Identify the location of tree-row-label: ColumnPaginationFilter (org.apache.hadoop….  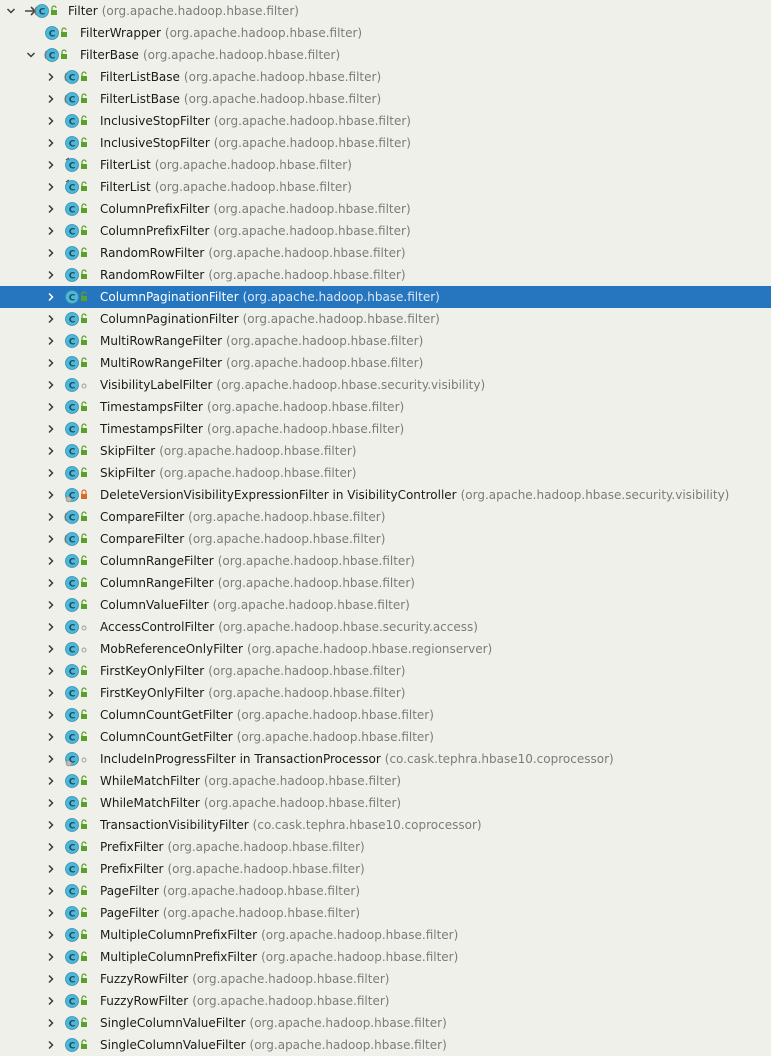
(270, 319).